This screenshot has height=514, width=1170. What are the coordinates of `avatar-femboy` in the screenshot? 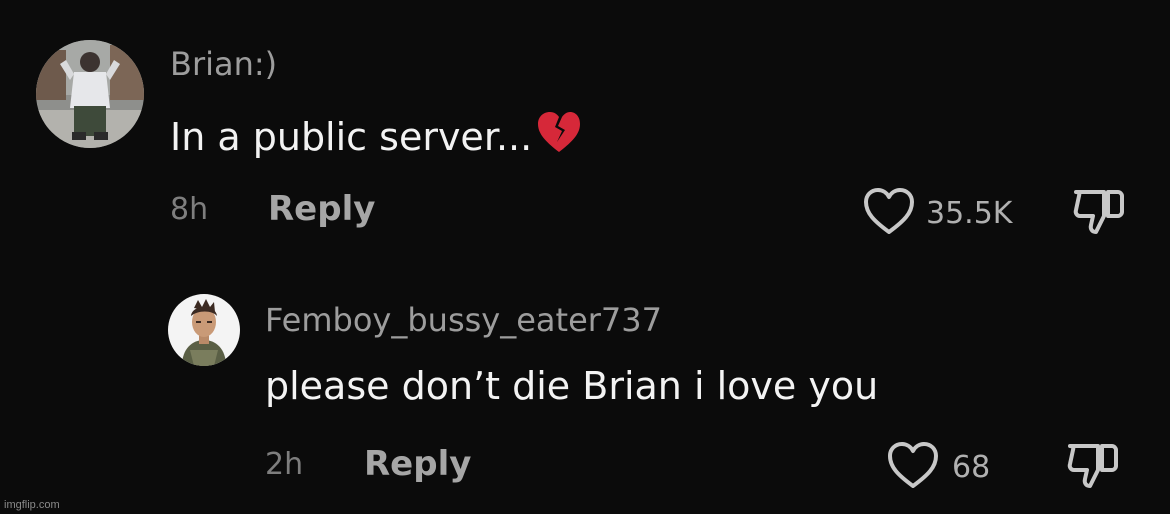 It's located at (204, 330).